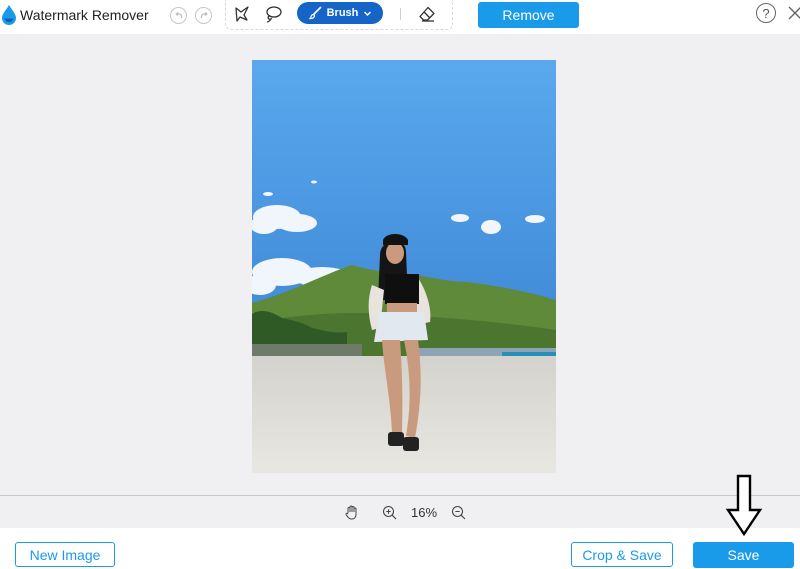 The image size is (800, 569). I want to click on zoom-level: 16%, so click(424, 512).